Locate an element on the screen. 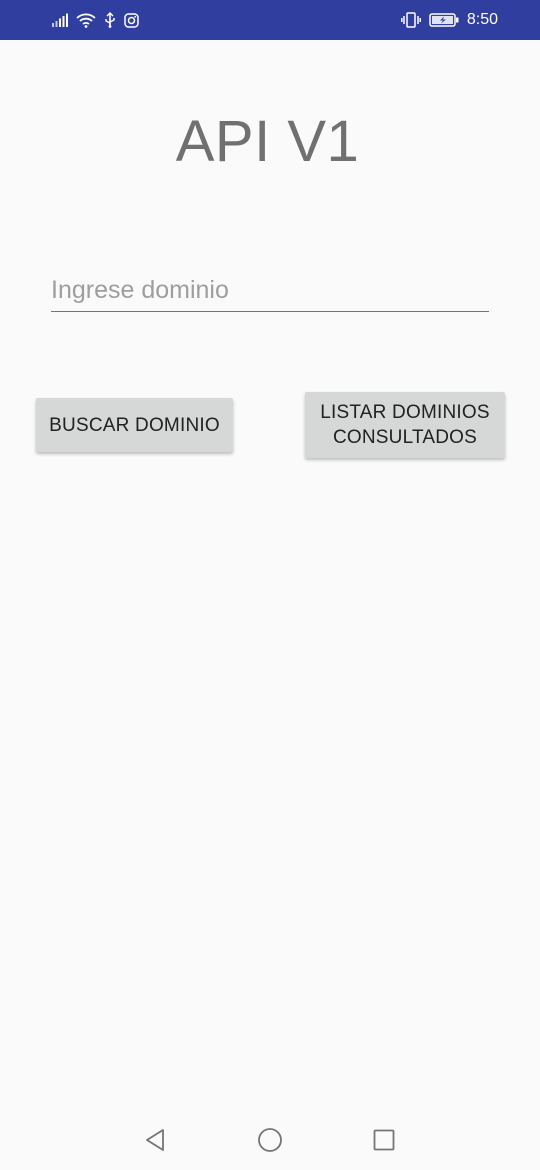 The image size is (540, 1170). search-domain-button: BUSCAR DOMINIO is located at coordinates (134, 425).